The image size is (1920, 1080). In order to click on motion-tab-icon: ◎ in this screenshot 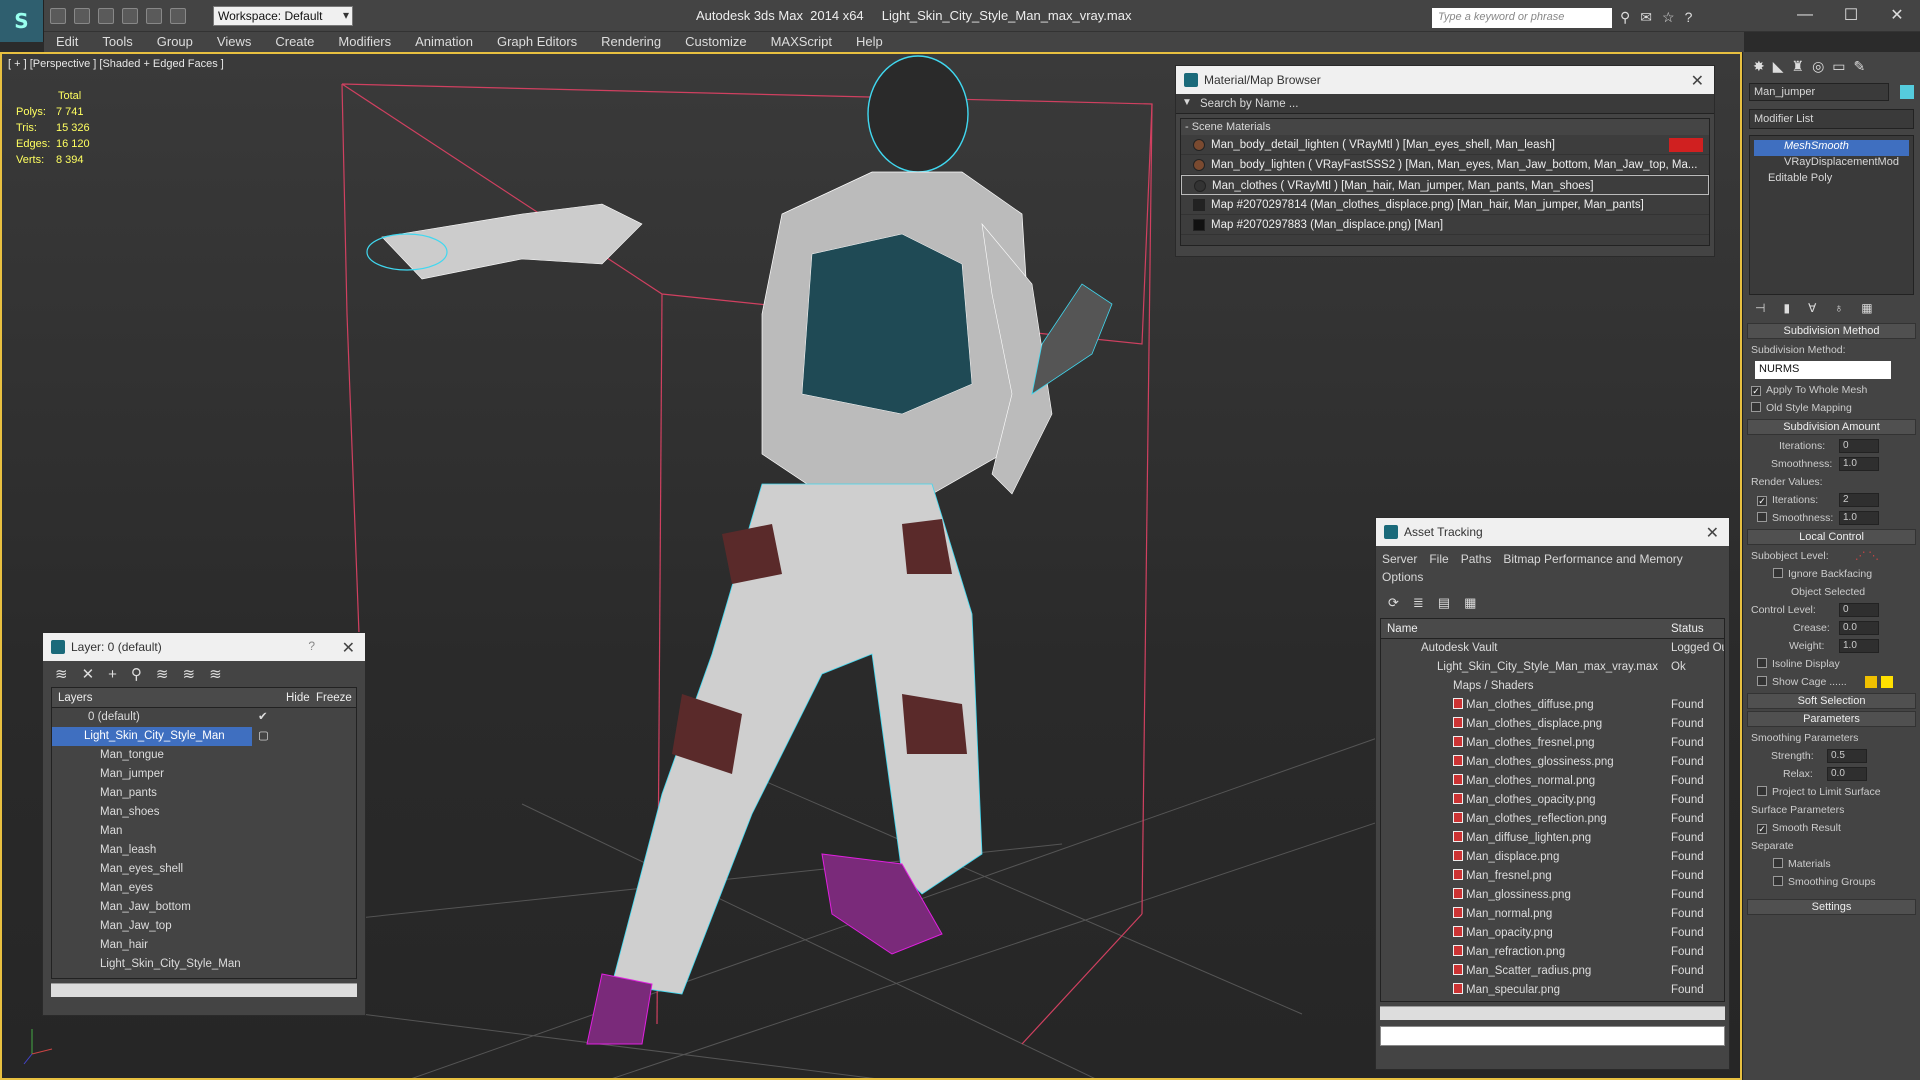, I will do `click(1818, 66)`.